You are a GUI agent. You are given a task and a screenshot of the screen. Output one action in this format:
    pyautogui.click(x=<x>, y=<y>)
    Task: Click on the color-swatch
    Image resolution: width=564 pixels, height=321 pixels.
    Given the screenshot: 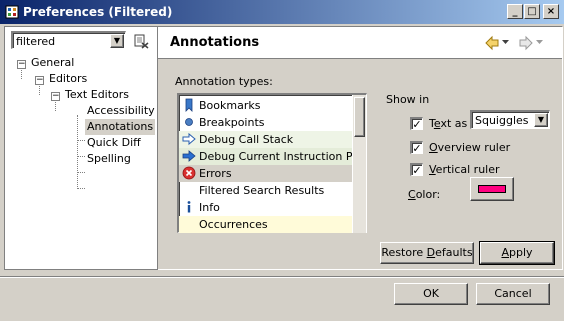 What is the action you would take?
    pyautogui.click(x=492, y=189)
    